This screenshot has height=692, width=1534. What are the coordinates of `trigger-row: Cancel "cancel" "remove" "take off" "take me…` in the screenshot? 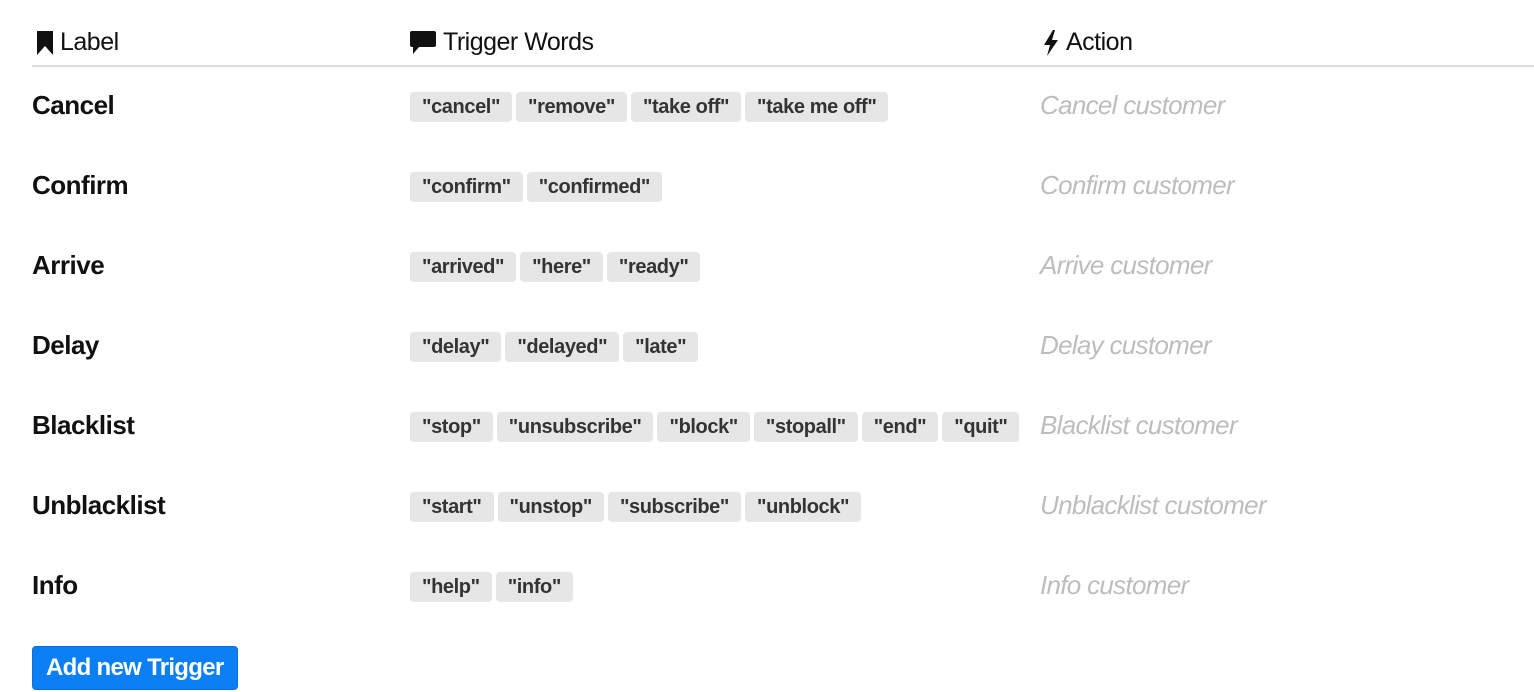 It's located at (783, 110).